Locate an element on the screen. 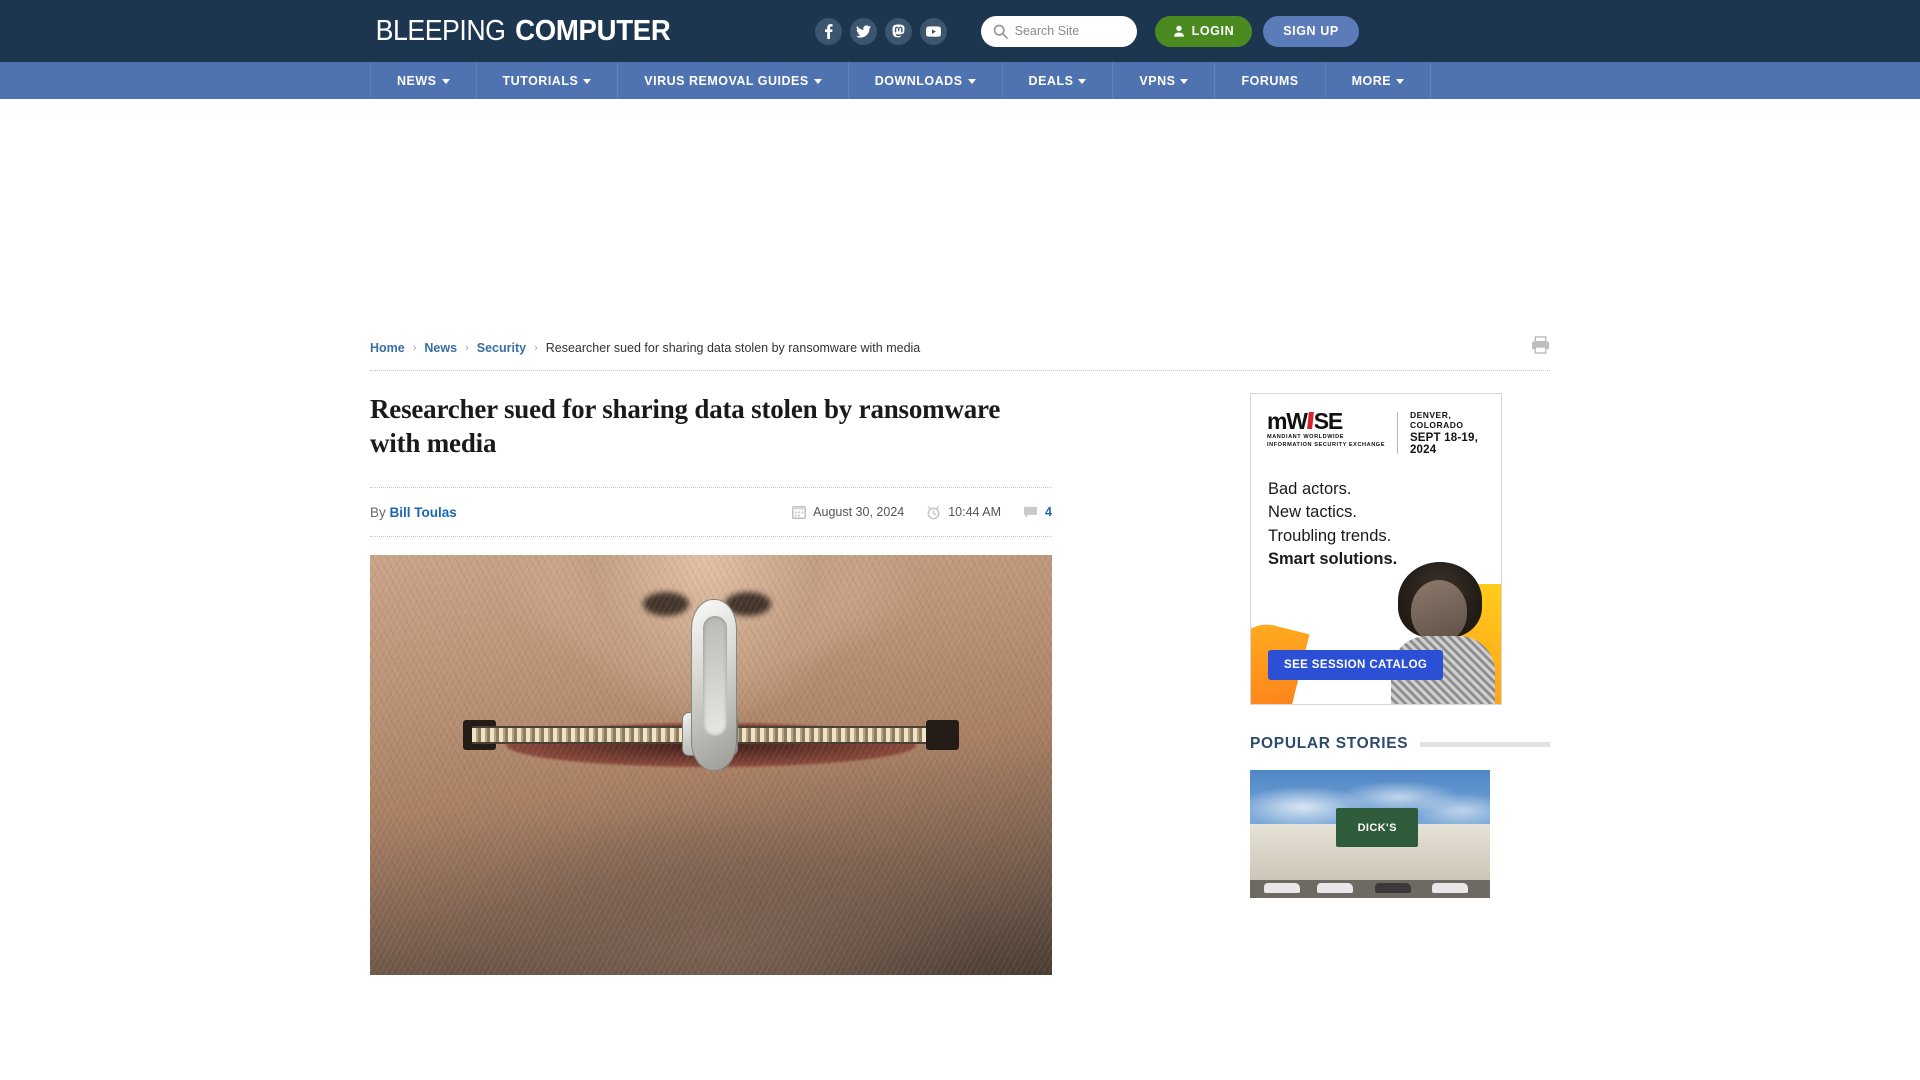 This screenshot has height=1080, width=1920. nav-item-label: DEALS is located at coordinates (1051, 80).